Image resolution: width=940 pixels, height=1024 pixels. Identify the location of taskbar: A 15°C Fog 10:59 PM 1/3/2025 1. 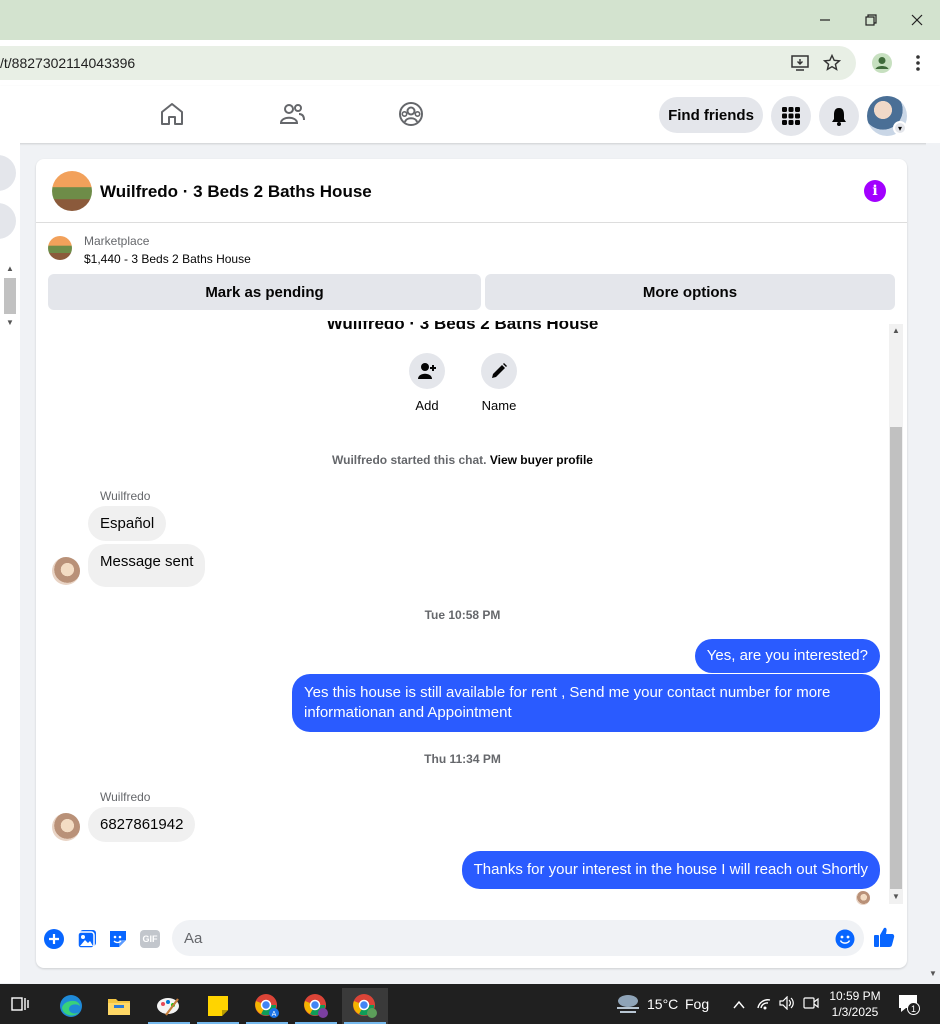
(470, 1004).